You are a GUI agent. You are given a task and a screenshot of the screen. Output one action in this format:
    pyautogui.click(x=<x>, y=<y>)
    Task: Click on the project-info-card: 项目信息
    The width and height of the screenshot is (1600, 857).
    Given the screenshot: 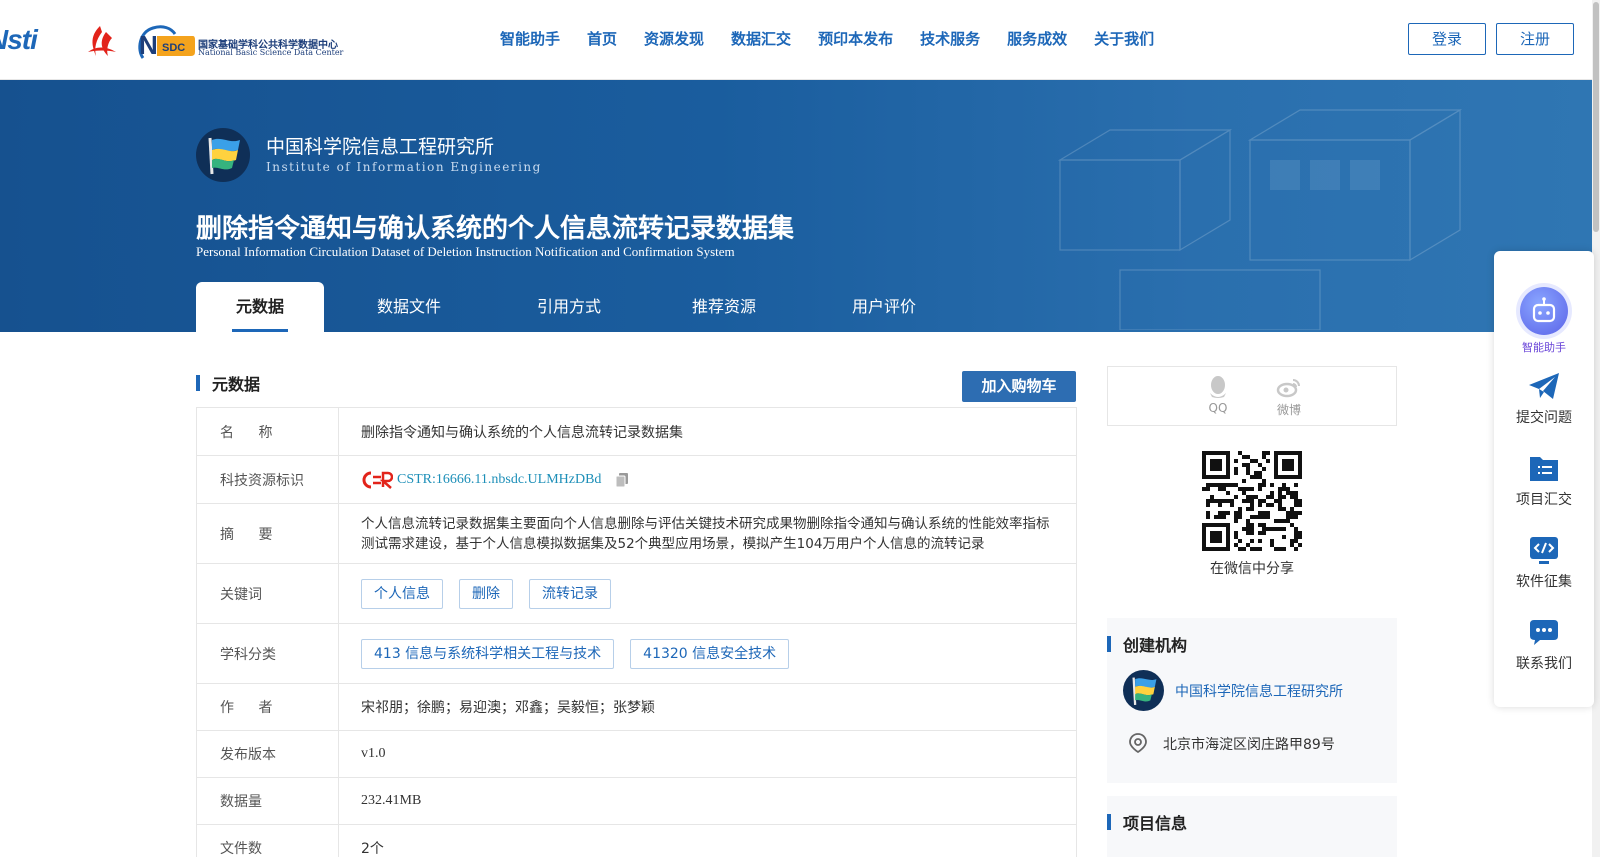 What is the action you would take?
    pyautogui.click(x=1252, y=826)
    